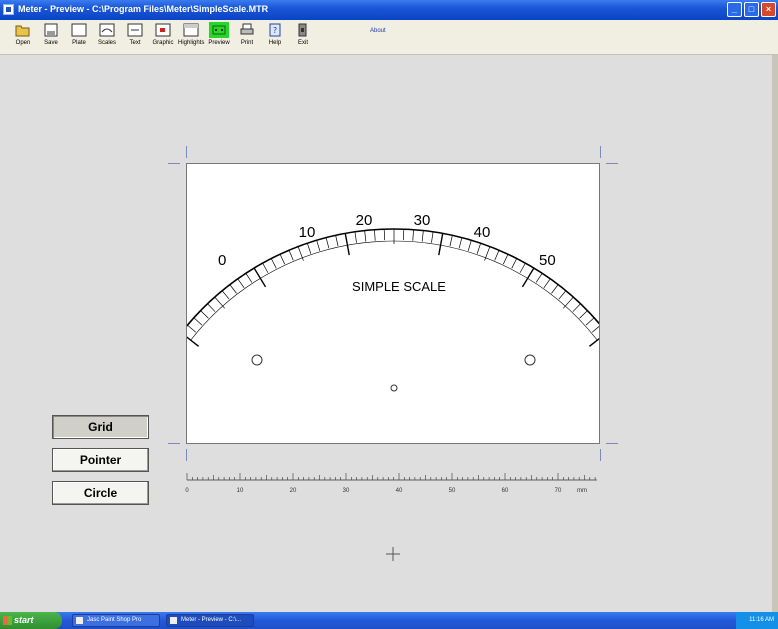 The image size is (778, 629). Describe the element at coordinates (247, 37) in the screenshot. I see `print-tool-button: Print` at that location.